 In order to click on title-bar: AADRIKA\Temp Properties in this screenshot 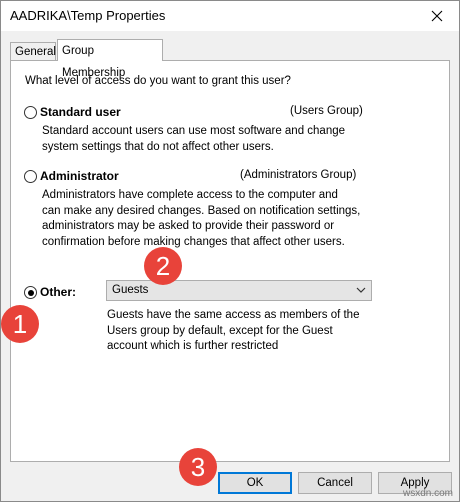, I will do `click(230, 16)`.